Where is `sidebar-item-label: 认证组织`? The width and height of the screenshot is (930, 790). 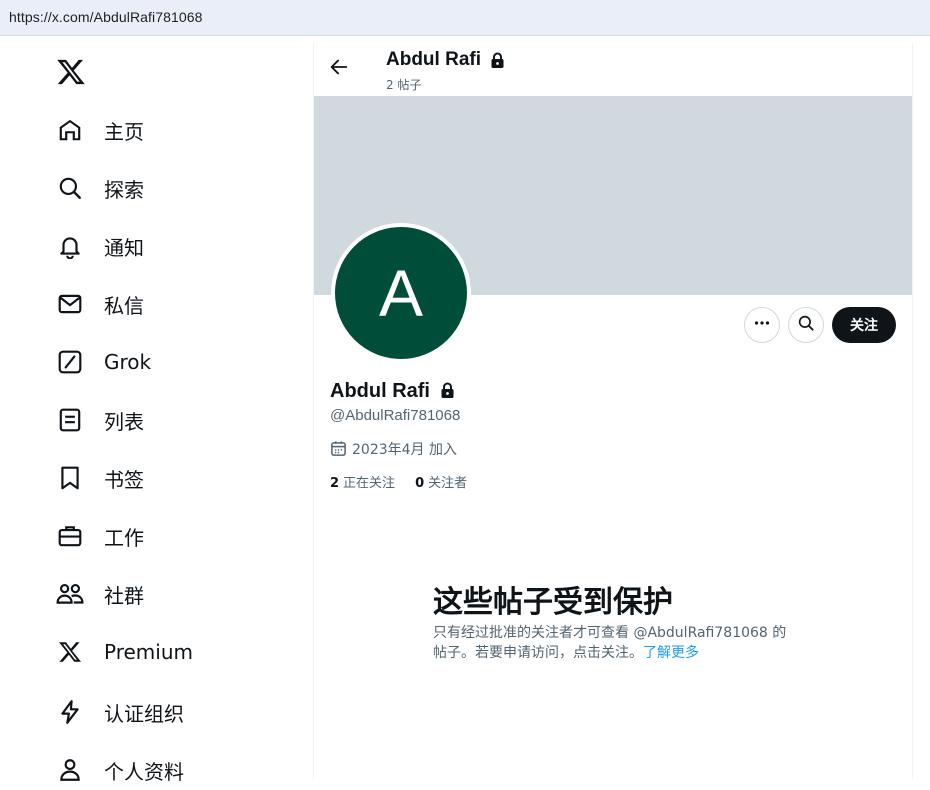
sidebar-item-label: 认证组织 is located at coordinates (144, 713).